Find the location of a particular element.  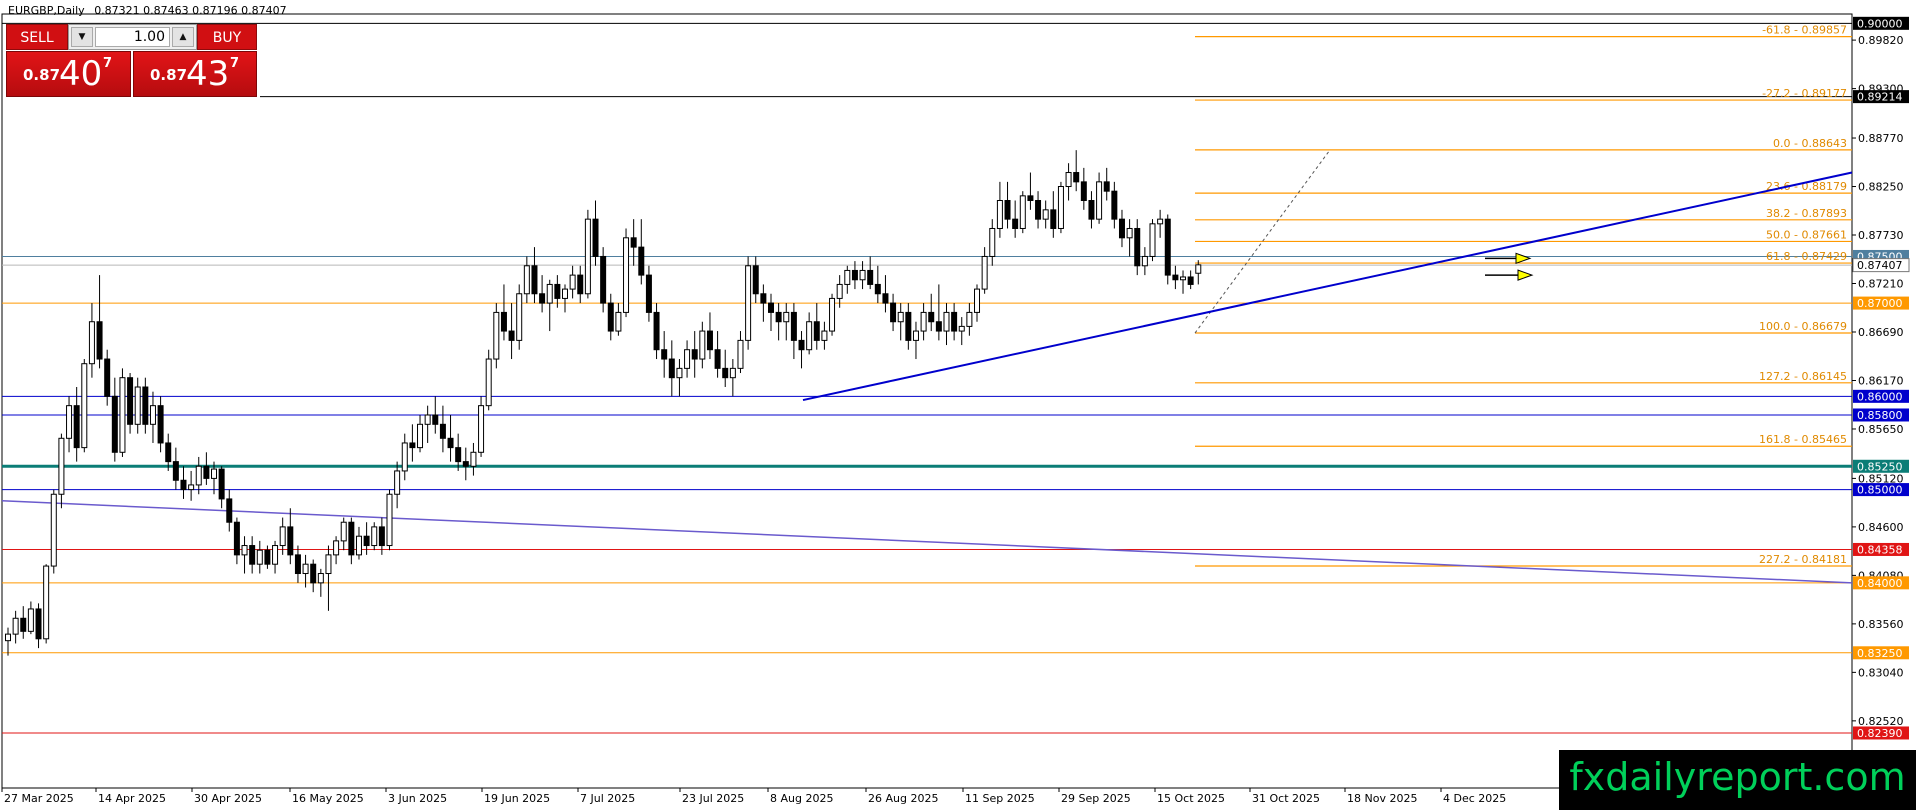

buy-price: 0.87 43 7 is located at coordinates (195, 74).